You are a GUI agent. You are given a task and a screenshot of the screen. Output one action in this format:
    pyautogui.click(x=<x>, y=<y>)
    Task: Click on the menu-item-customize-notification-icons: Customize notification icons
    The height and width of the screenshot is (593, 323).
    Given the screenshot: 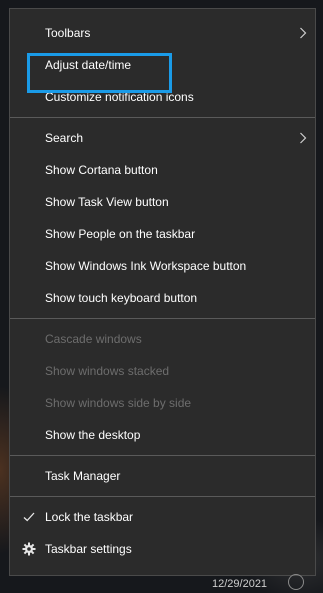 What is the action you would take?
    pyautogui.click(x=162, y=97)
    